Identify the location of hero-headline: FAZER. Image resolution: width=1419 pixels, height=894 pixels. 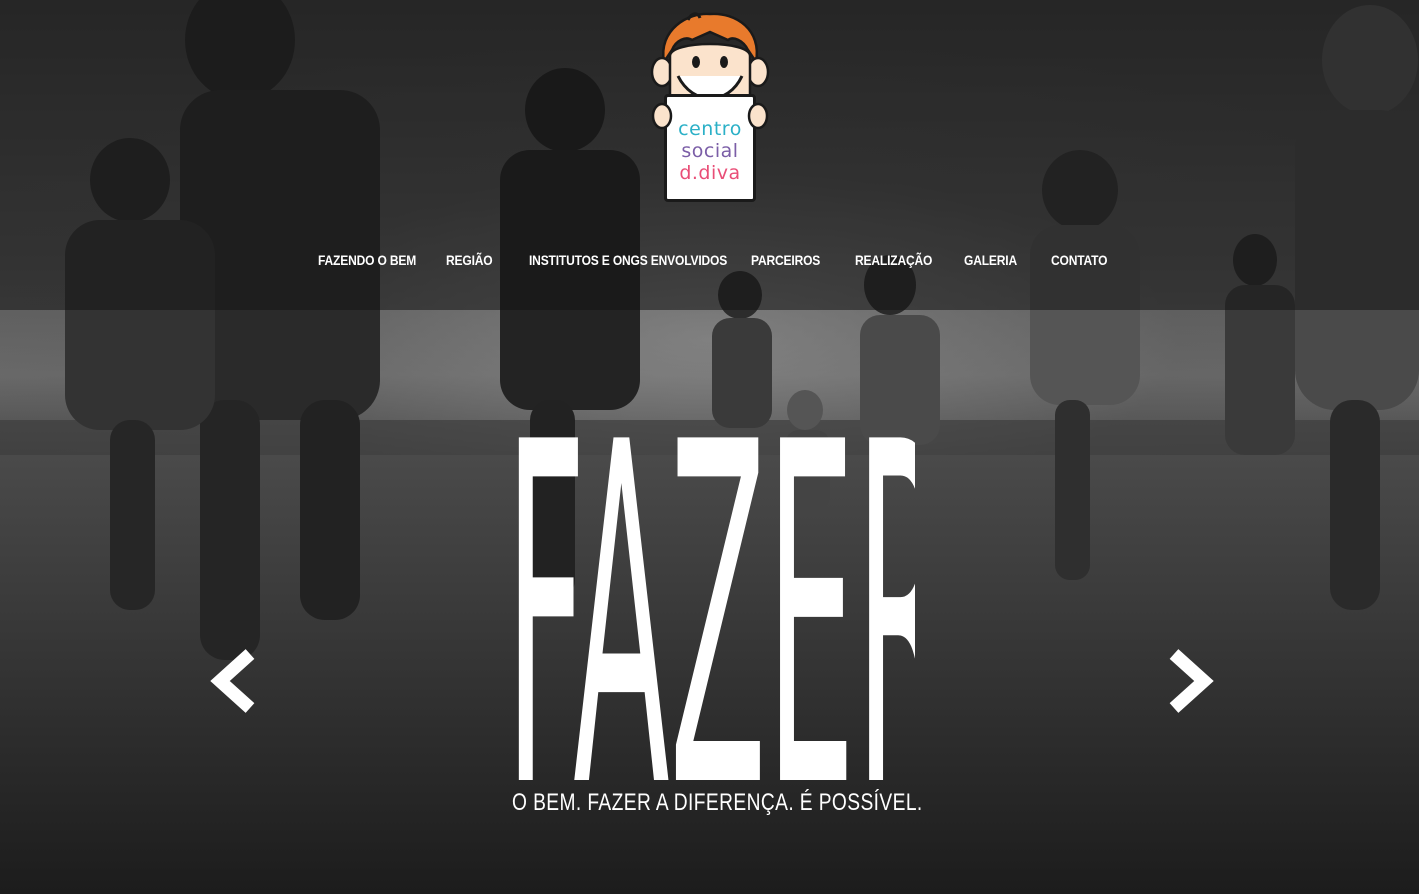
(710, 603).